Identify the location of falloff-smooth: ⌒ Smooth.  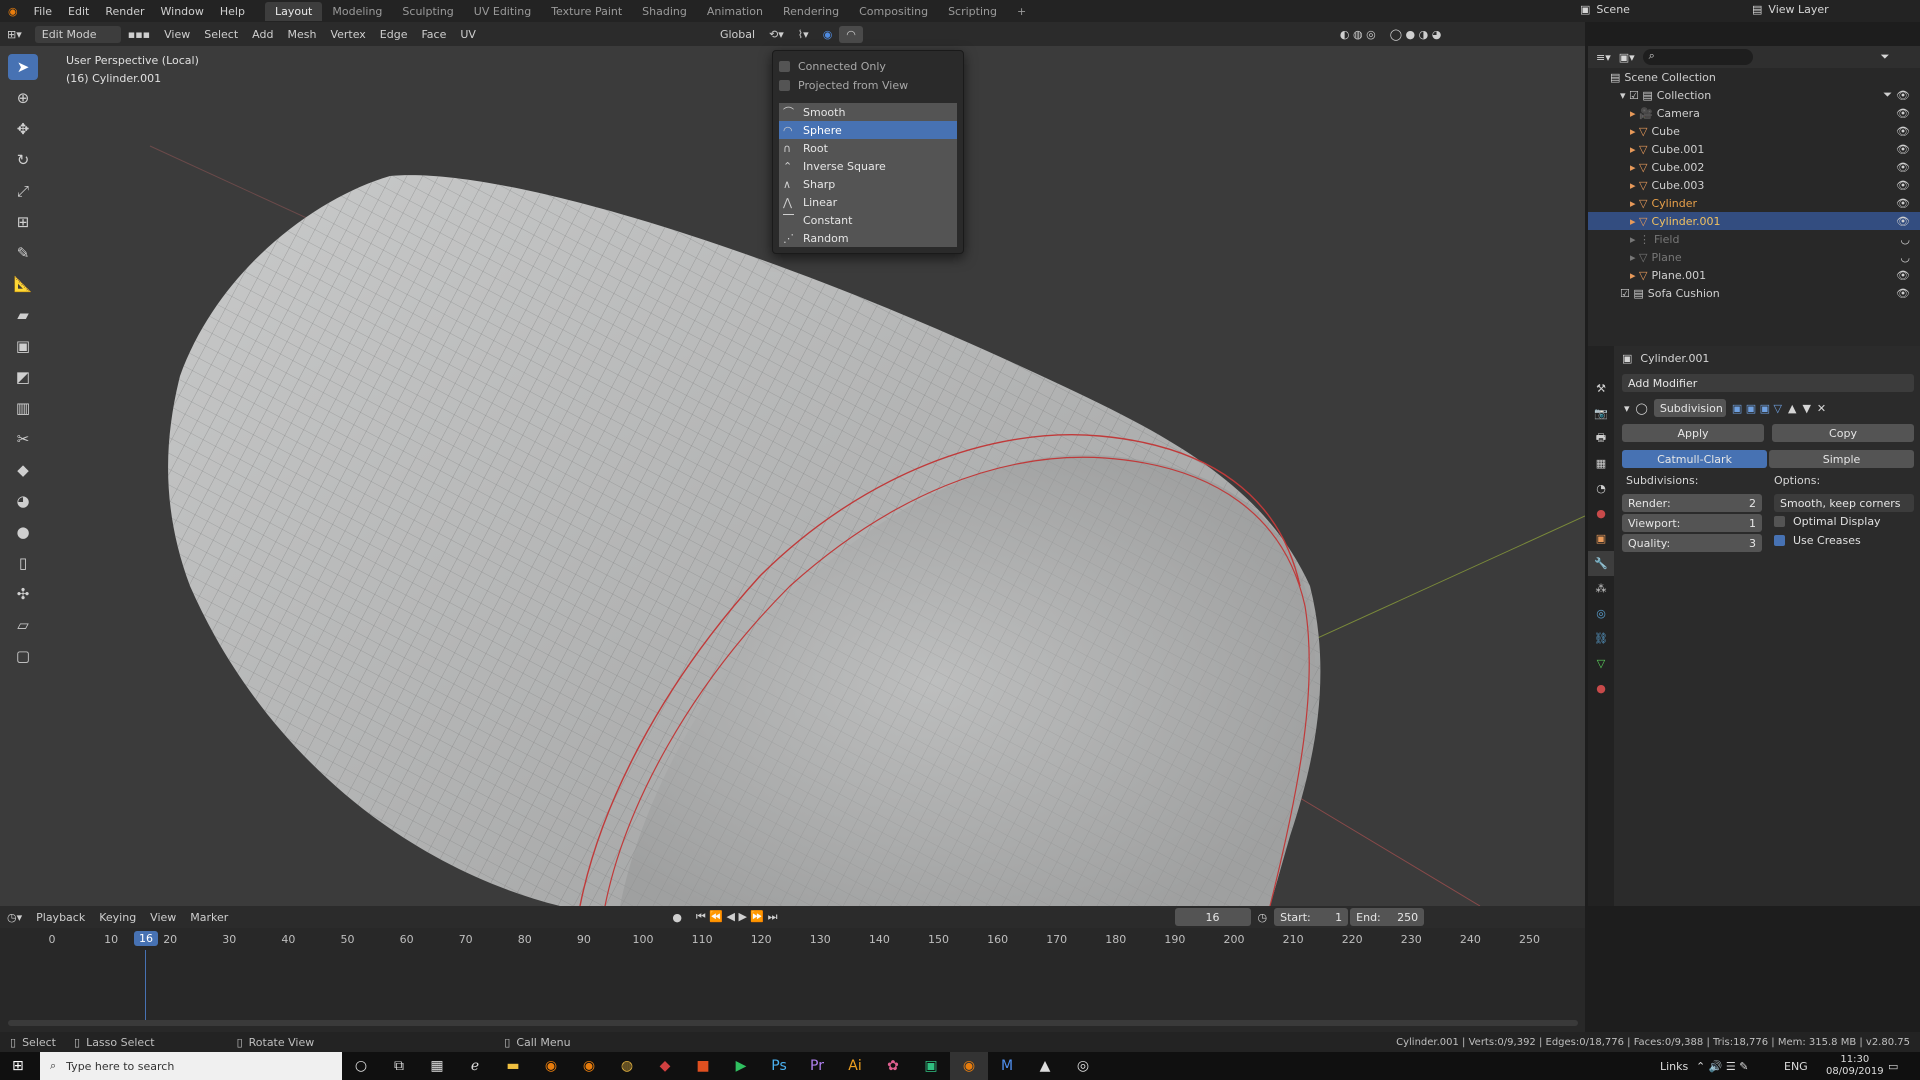
(868, 112).